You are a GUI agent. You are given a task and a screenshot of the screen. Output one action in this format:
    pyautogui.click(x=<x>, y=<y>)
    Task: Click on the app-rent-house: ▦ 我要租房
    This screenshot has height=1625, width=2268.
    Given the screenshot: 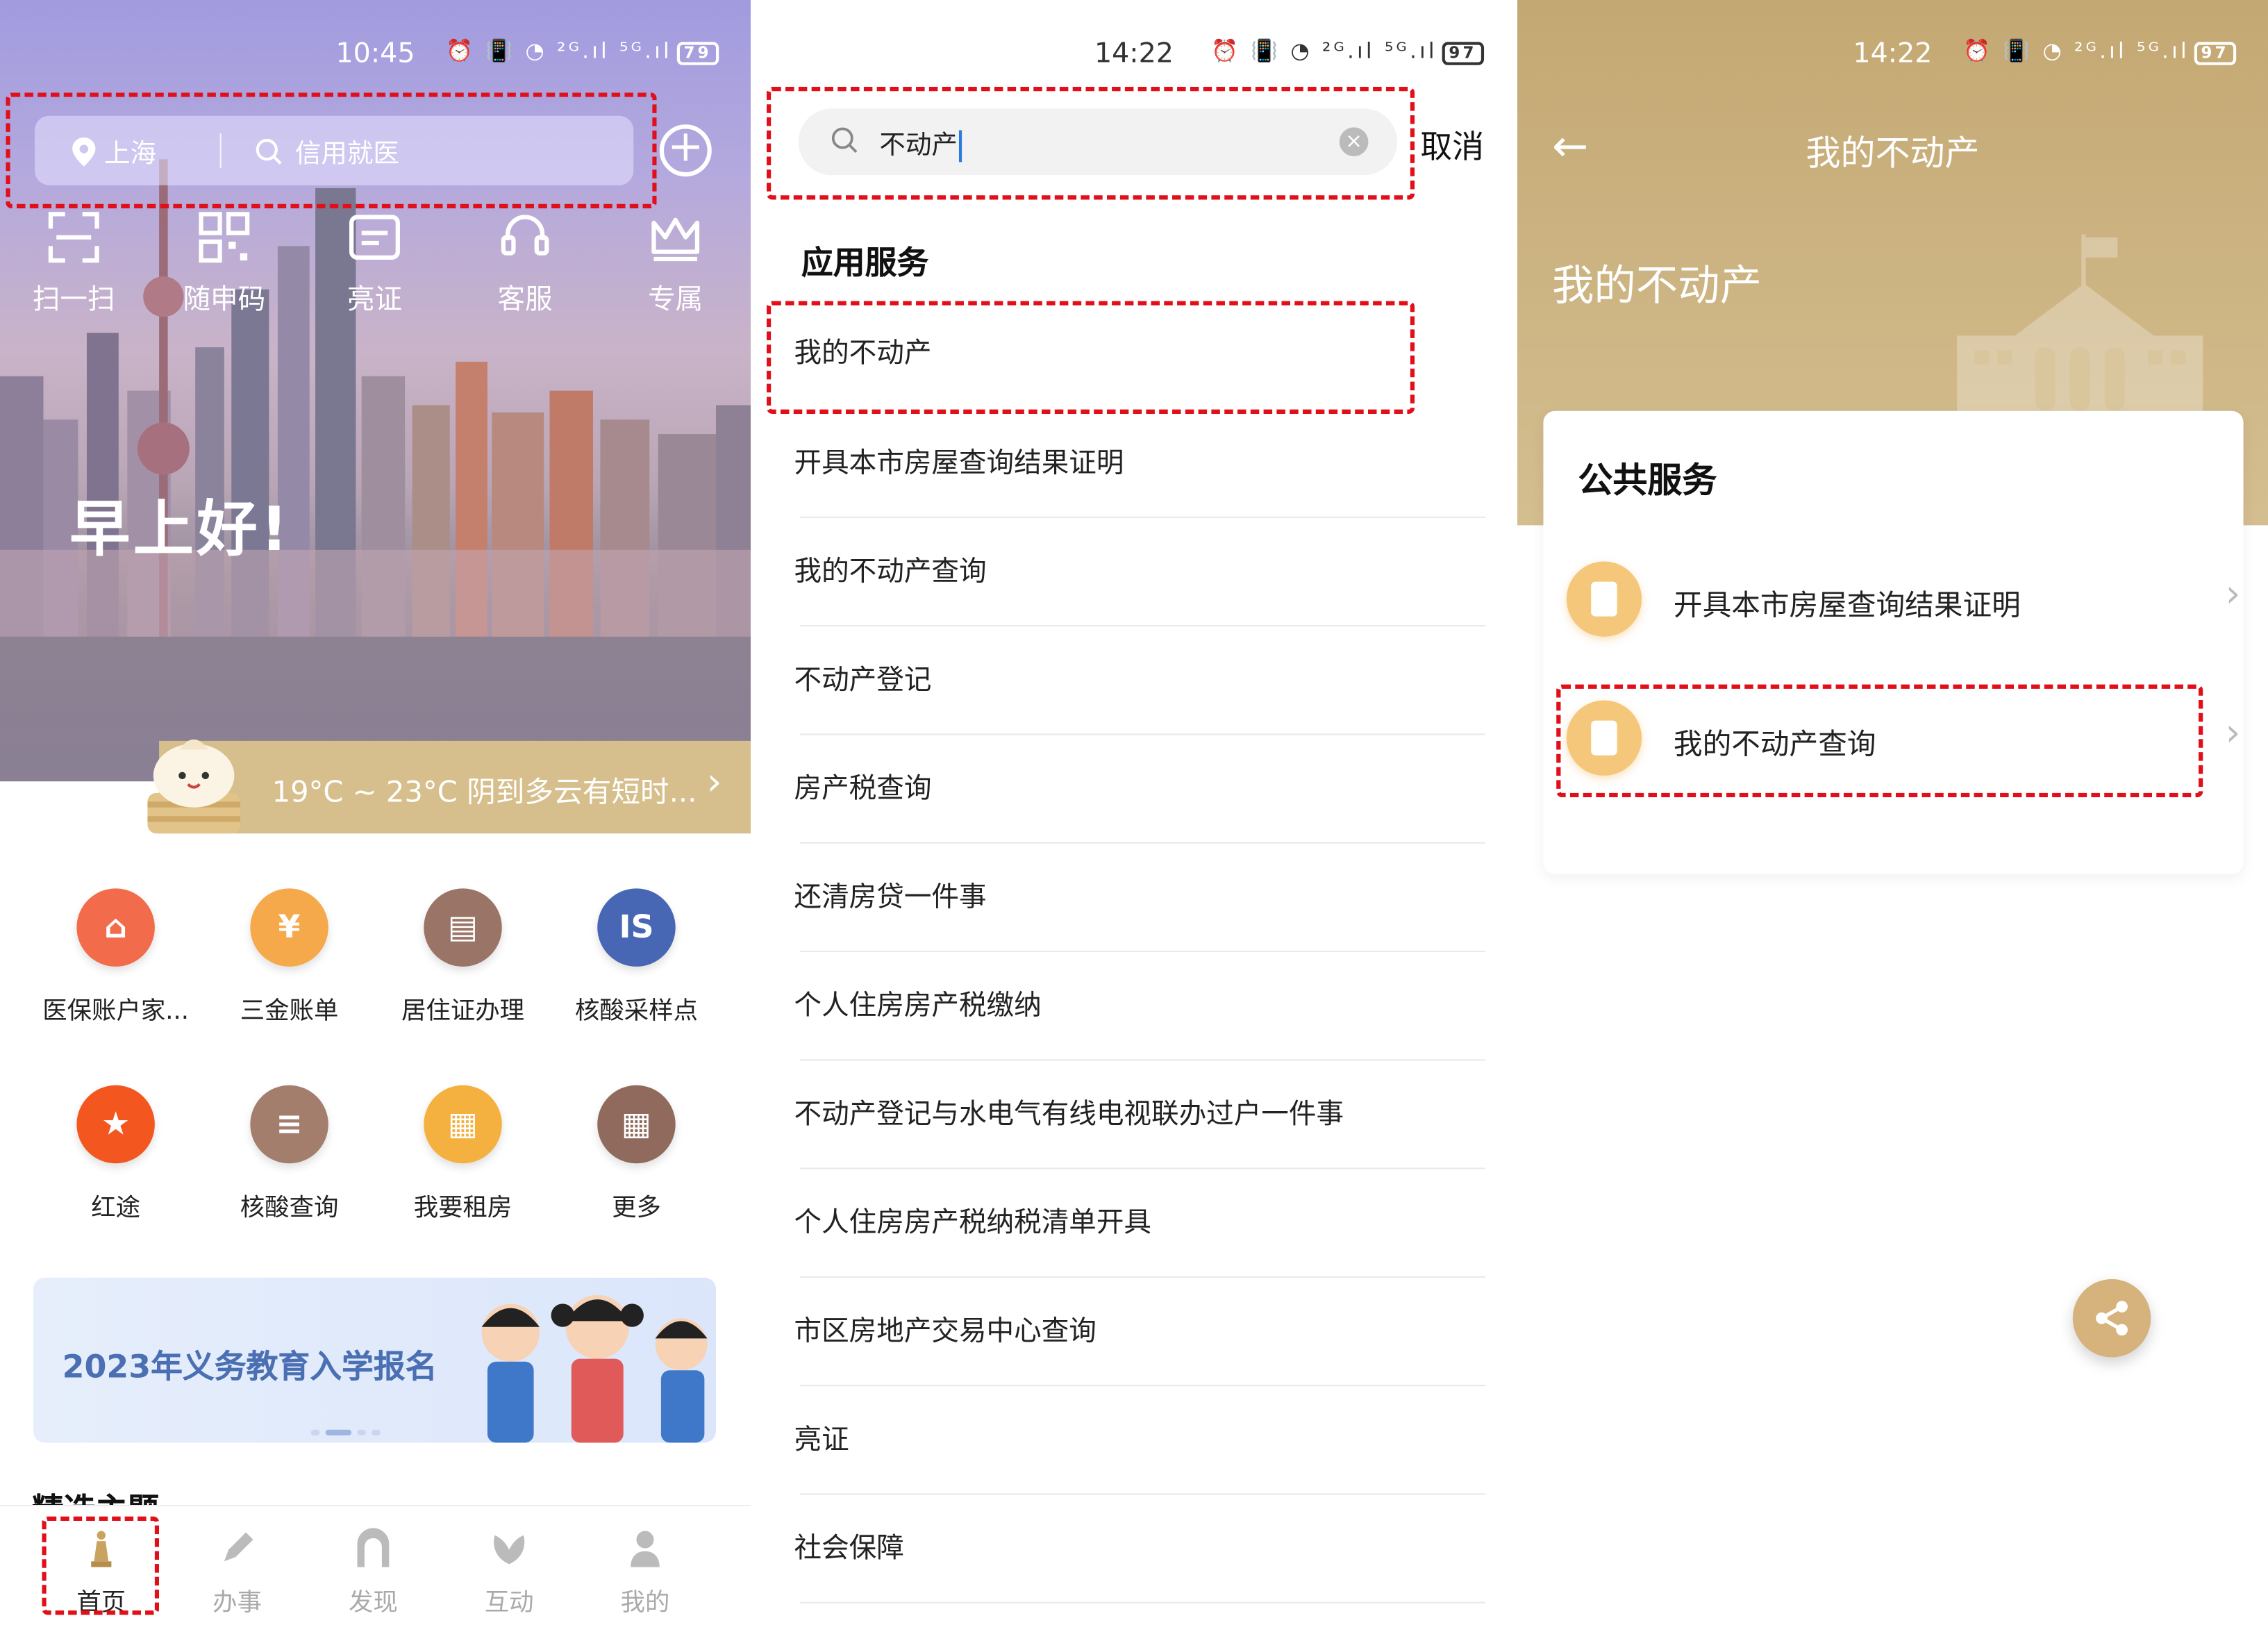 What is the action you would take?
    pyautogui.click(x=463, y=1154)
    